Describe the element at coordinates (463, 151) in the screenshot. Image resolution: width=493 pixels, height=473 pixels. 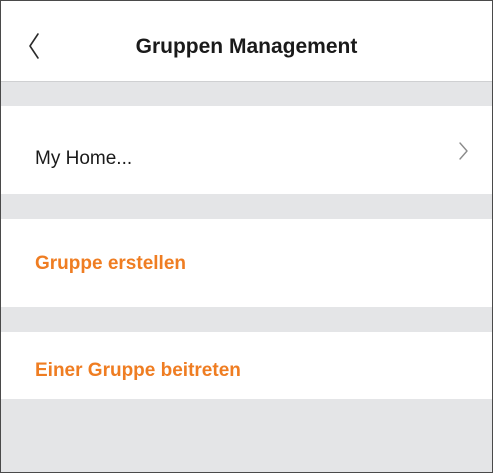
I see `chevron-right-icon` at that location.